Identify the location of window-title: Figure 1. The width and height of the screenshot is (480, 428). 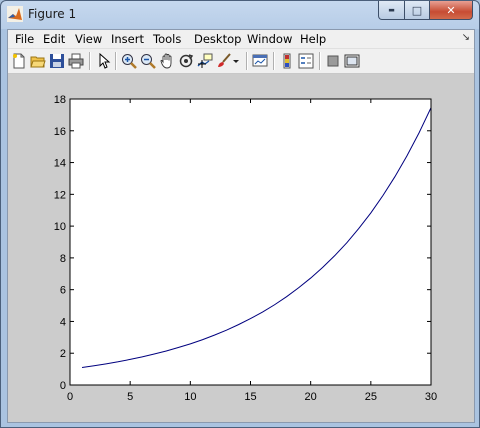
(52, 14).